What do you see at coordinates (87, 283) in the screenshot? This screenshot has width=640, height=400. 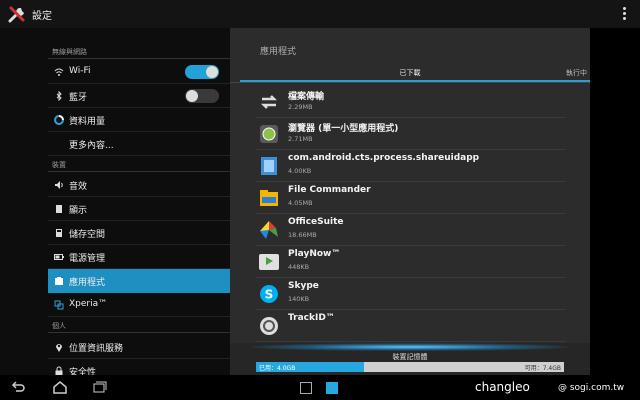 I see `sidebar-item-label: 應用程式` at bounding box center [87, 283].